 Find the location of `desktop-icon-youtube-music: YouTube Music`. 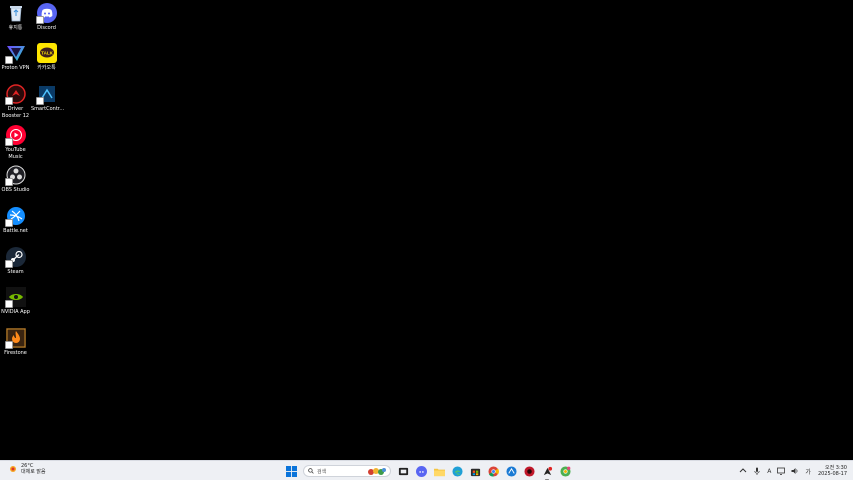

desktop-icon-youtube-music: YouTube Music is located at coordinates (15, 143).